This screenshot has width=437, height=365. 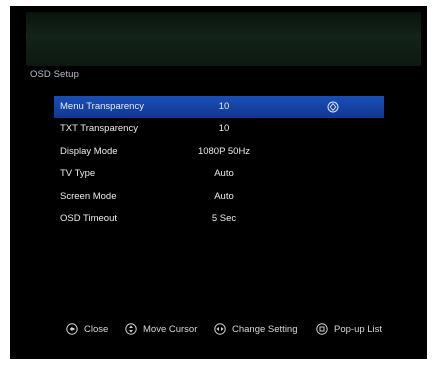 I want to click on menu-item-label: OSD Timeout, so click(x=89, y=218).